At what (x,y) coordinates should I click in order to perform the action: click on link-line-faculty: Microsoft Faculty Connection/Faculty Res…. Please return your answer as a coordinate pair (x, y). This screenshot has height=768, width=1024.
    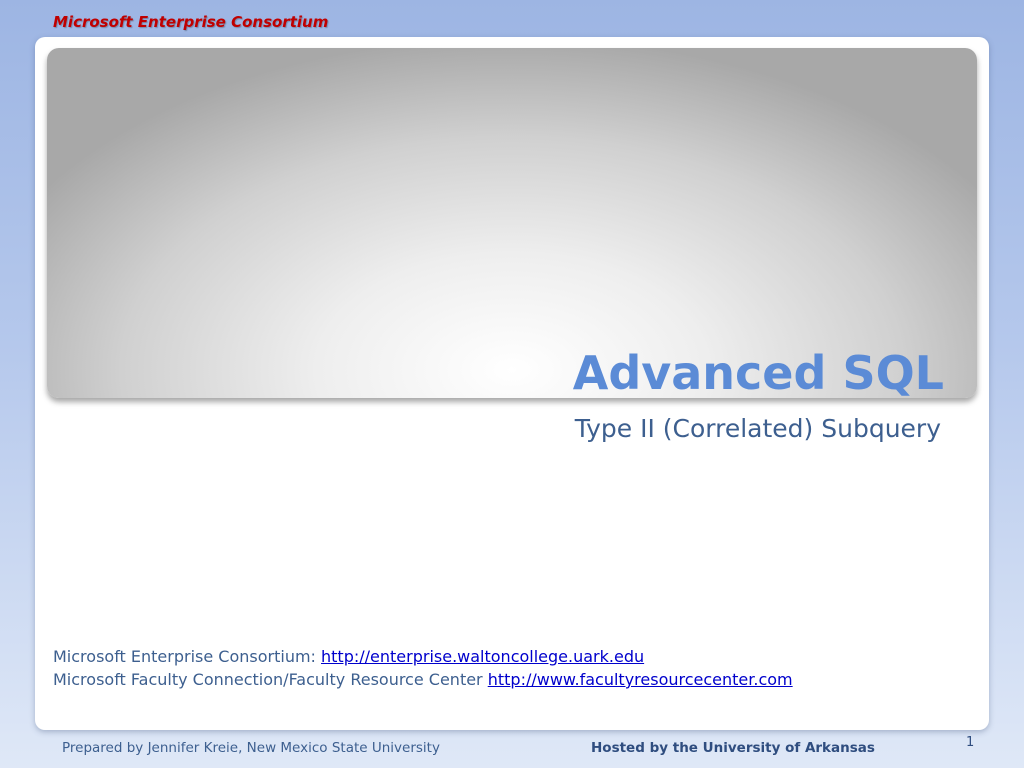
    Looking at the image, I should click on (423, 679).